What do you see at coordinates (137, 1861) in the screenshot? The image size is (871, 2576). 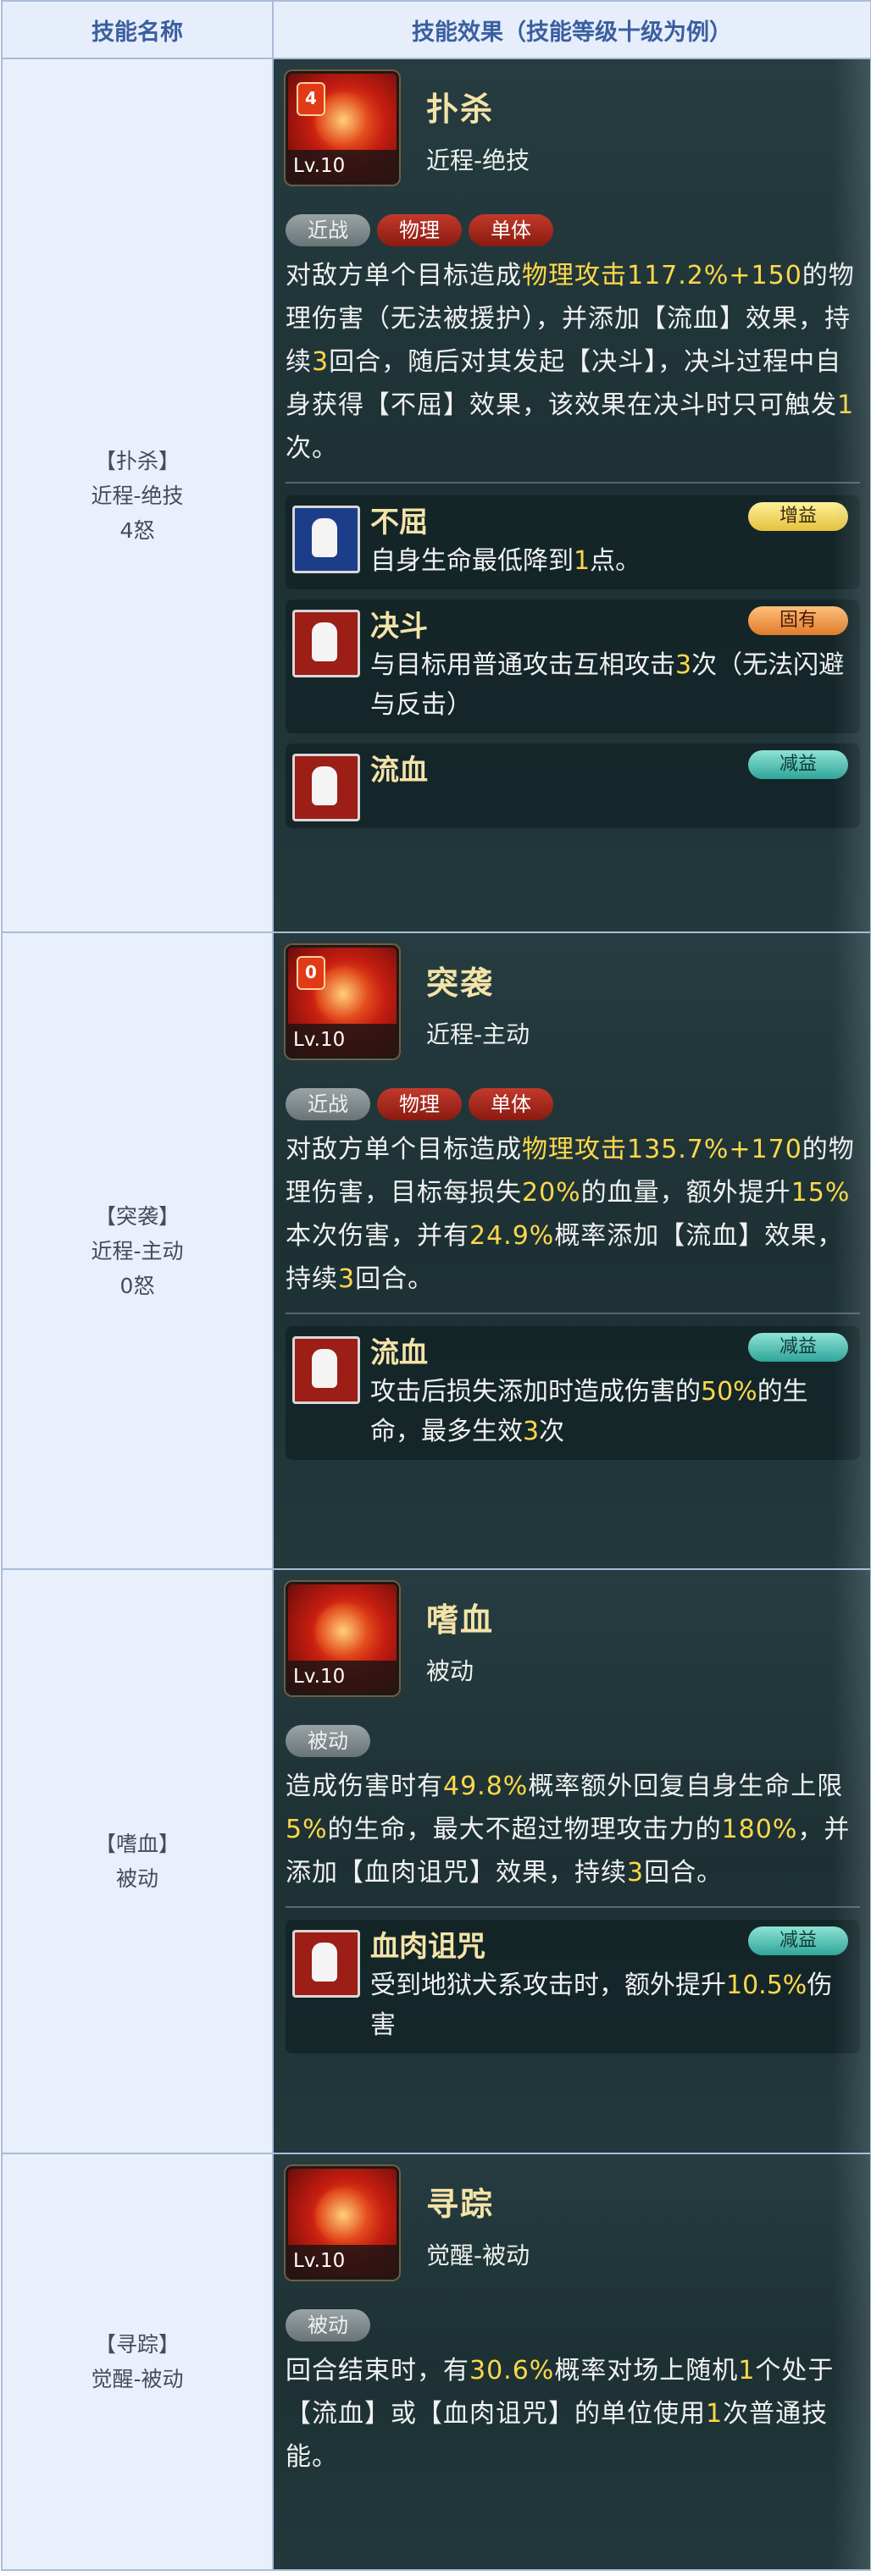 I see `skill-name-cell: 【嗜血】 被动` at bounding box center [137, 1861].